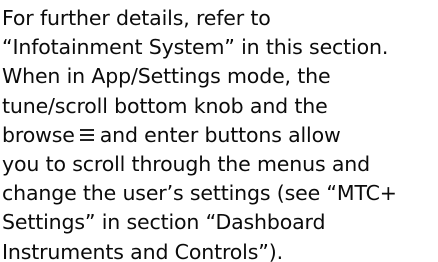  I want to click on menu-list-icon, so click(86, 134).